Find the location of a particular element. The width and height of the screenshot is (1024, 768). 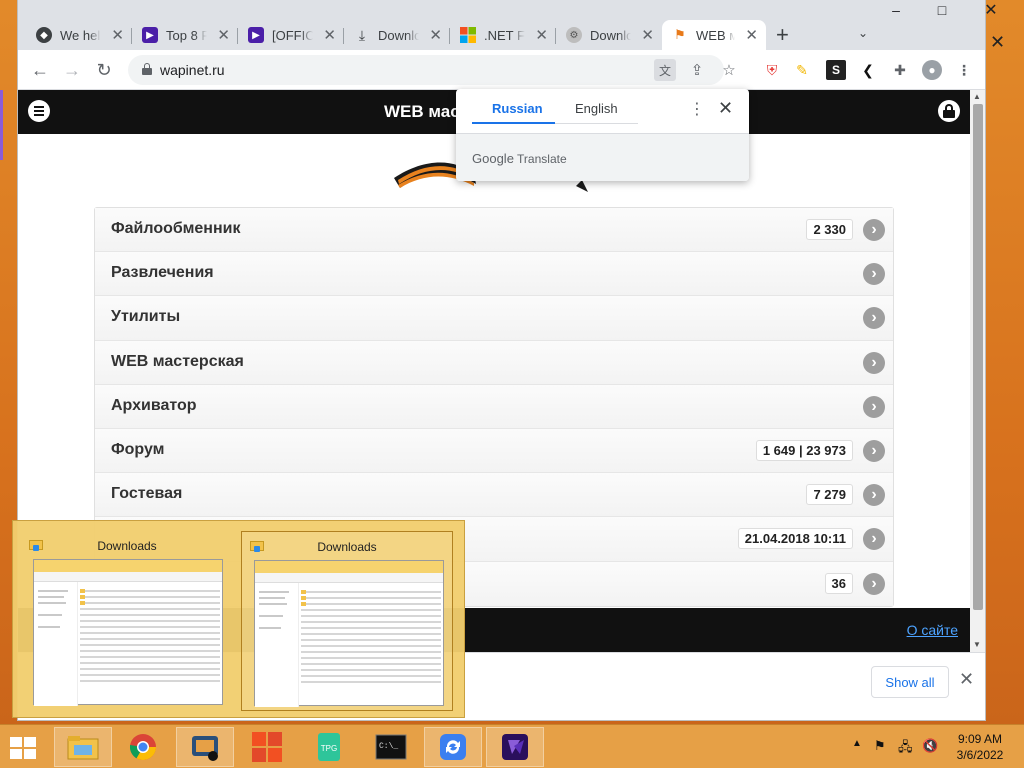

site-title: WEB мас is located at coordinates (422, 112).